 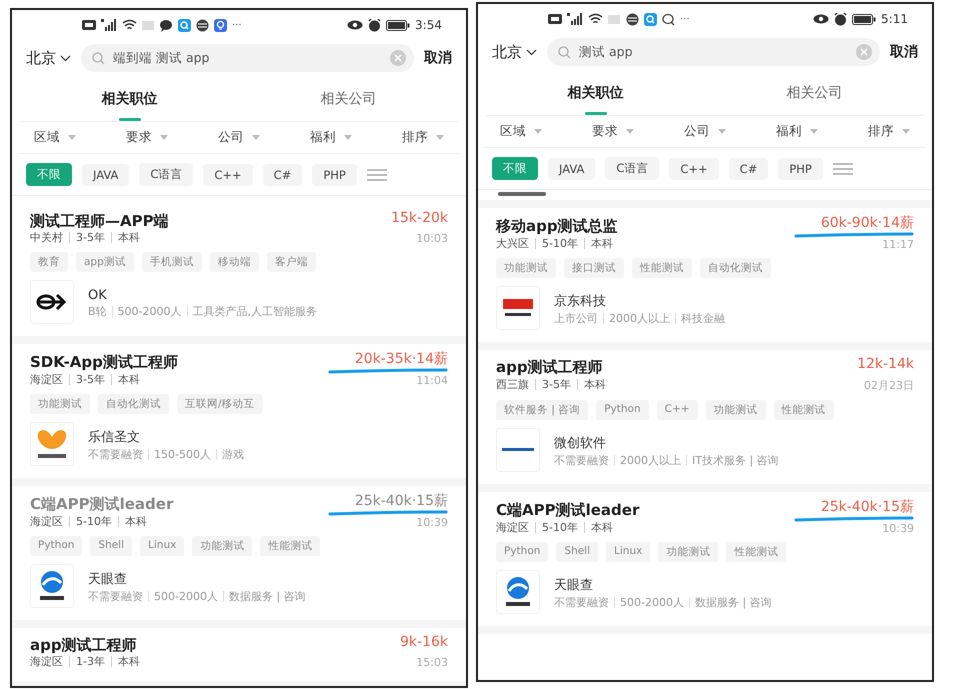 I want to click on post-time: 15:03, so click(x=432, y=662).